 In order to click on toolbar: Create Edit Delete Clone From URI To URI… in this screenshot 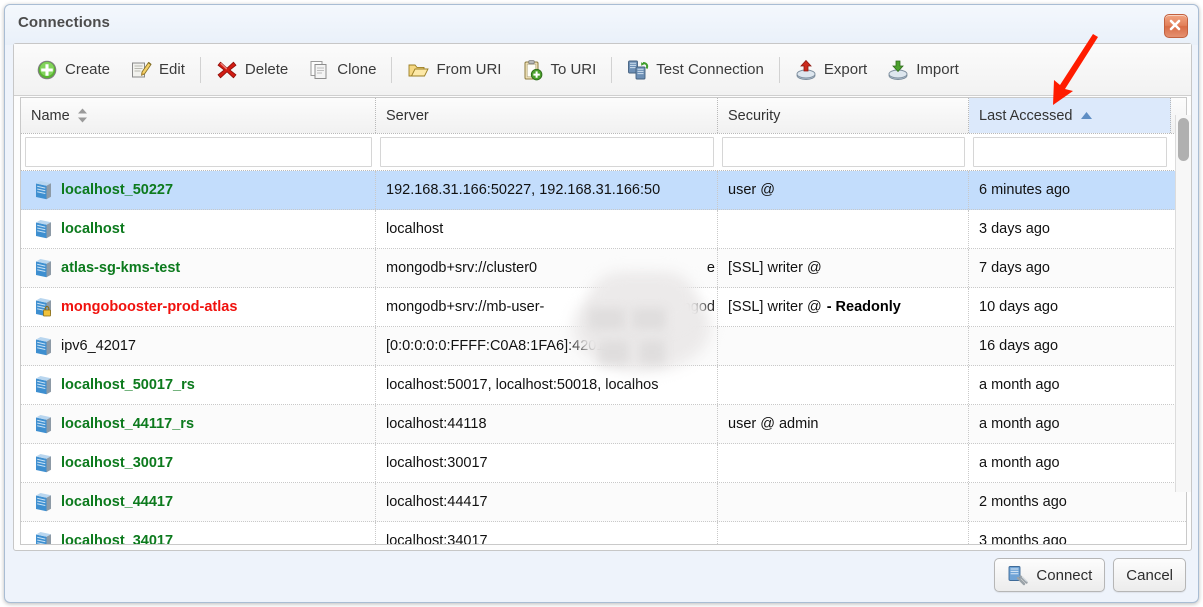, I will do `click(602, 70)`.